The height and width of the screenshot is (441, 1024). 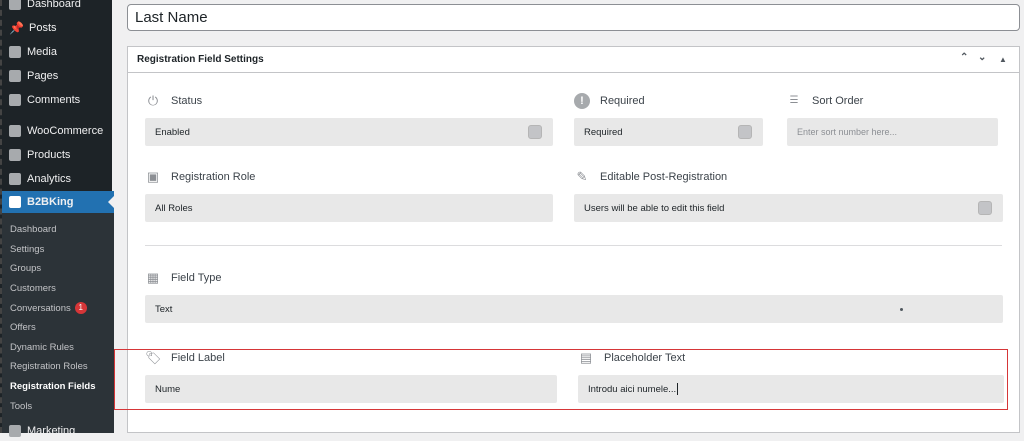 I want to click on media-icon, so click(x=15, y=52).